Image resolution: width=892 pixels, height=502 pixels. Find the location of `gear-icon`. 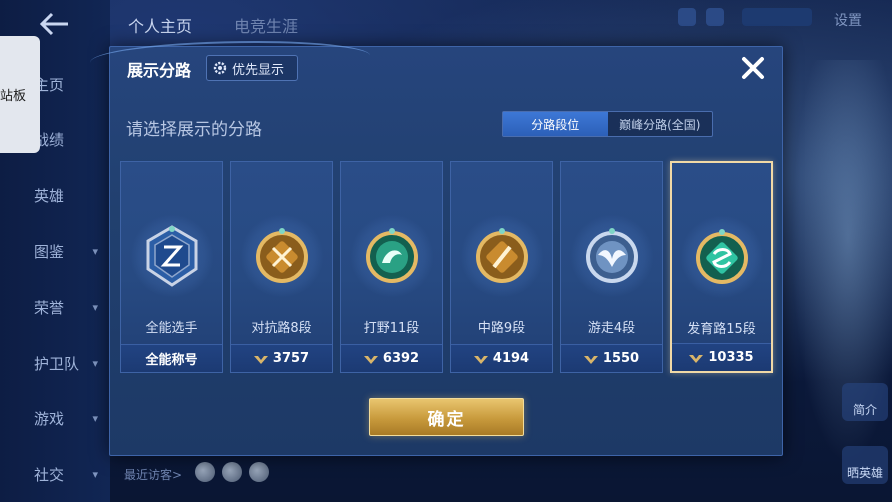

gear-icon is located at coordinates (220, 68).